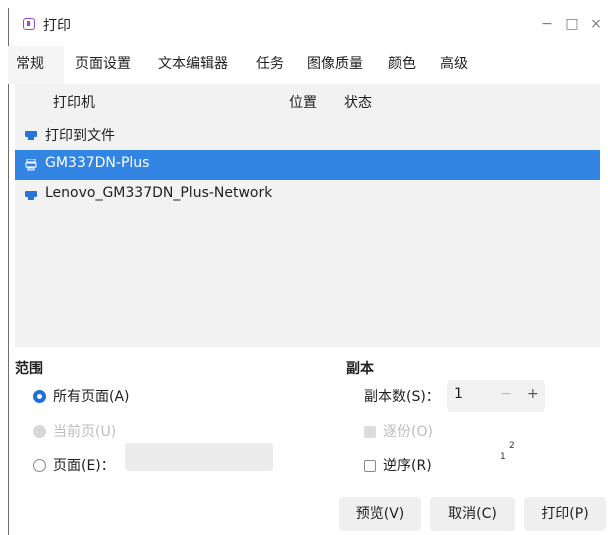 The height and width of the screenshot is (535, 608). I want to click on cancel-button: 取消(C), so click(472, 514).